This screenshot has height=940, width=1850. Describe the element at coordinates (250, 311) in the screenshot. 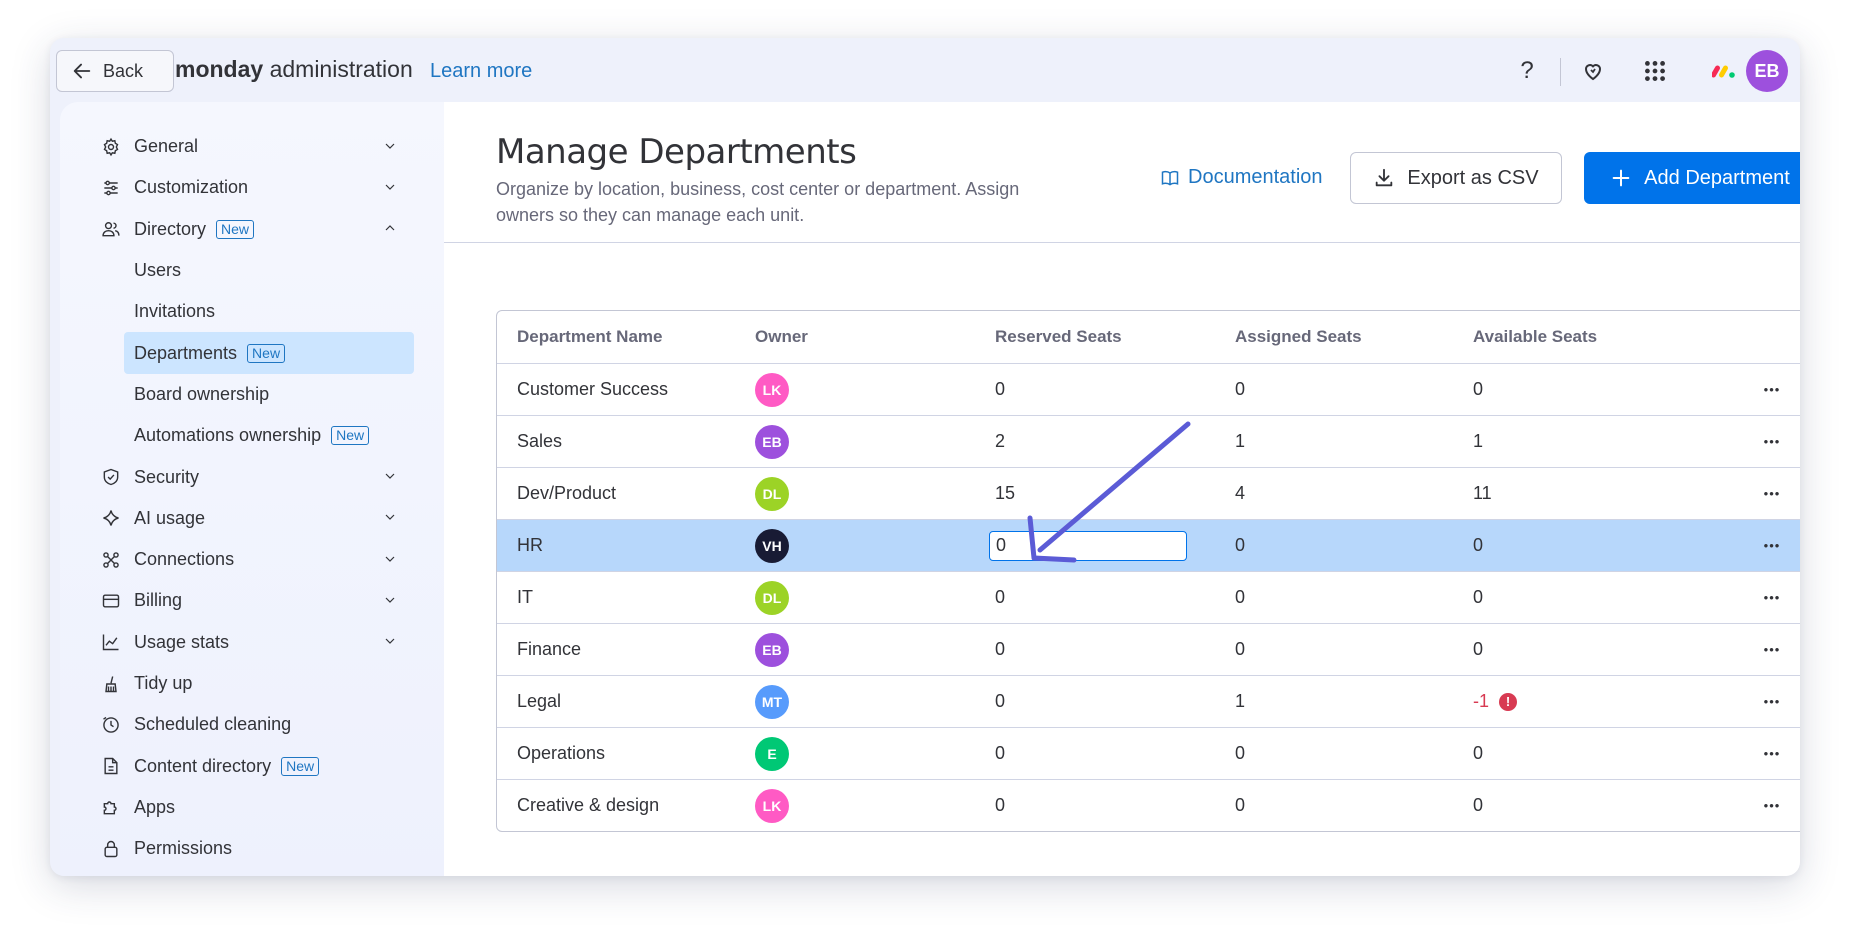

I see `sidebar-item-invitations: Invitations` at that location.